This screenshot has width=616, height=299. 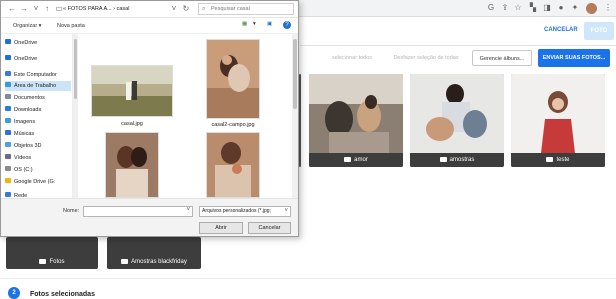 What do you see at coordinates (591, 8) in the screenshot?
I see `profile-avatar` at bounding box center [591, 8].